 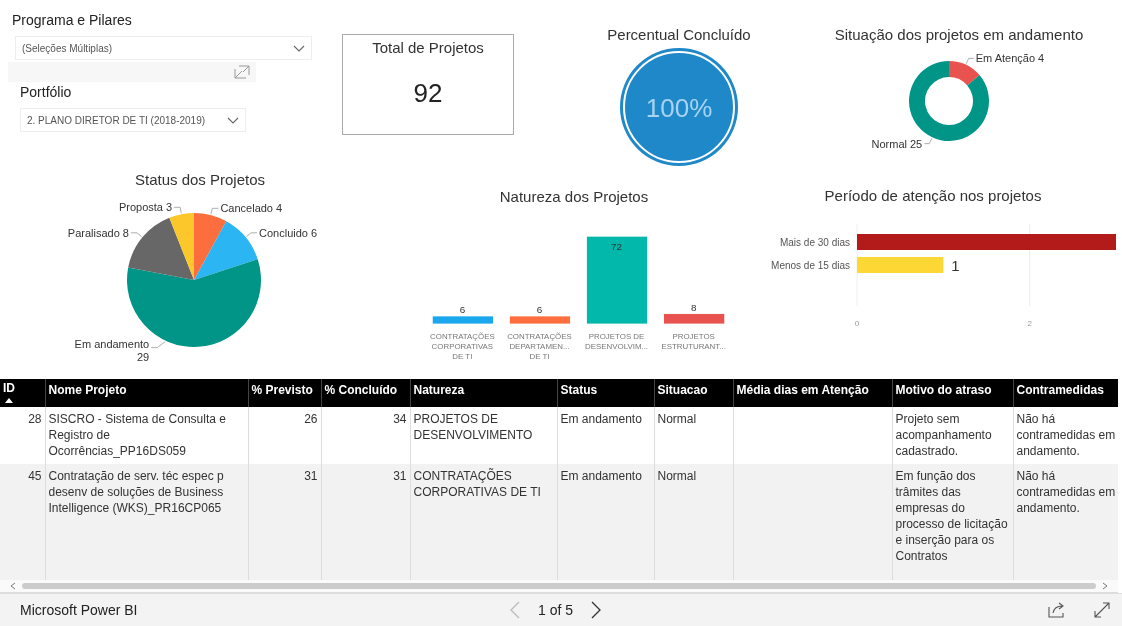 I want to click on focus-mode-icon, so click(x=242, y=72).